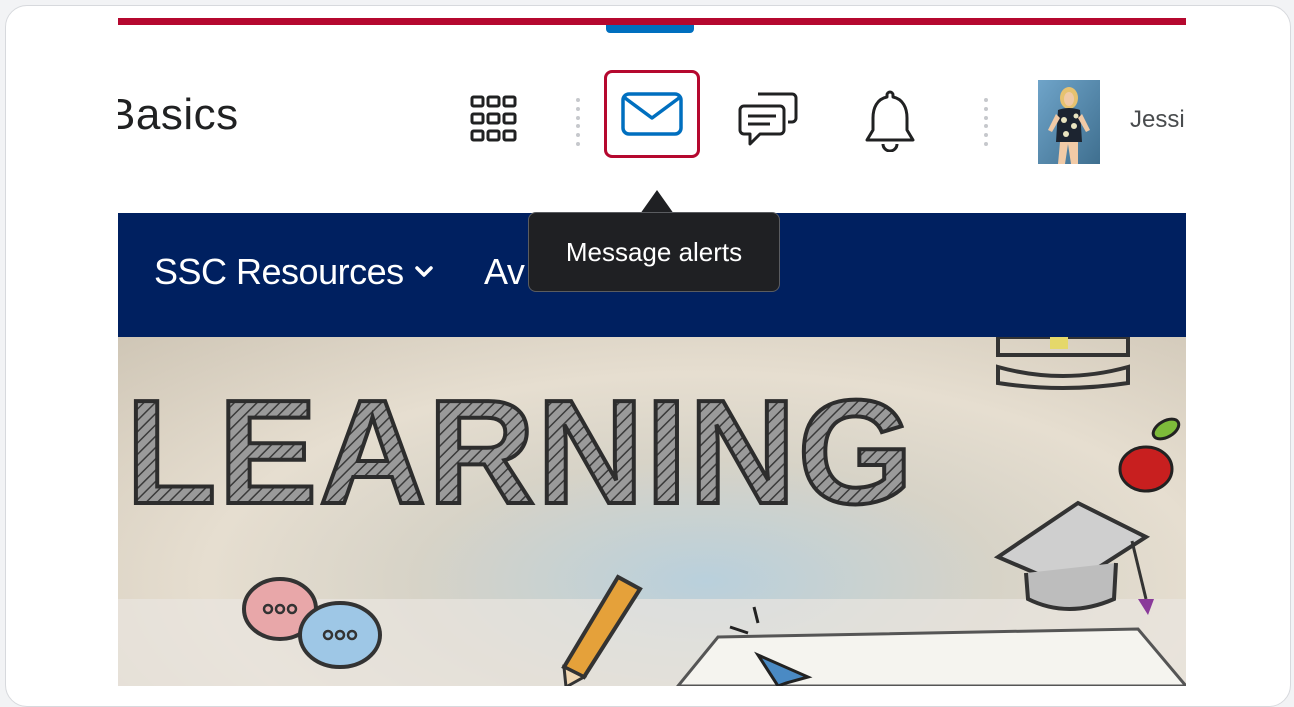  Describe the element at coordinates (423, 271) in the screenshot. I see `chevron-down-icon` at that location.